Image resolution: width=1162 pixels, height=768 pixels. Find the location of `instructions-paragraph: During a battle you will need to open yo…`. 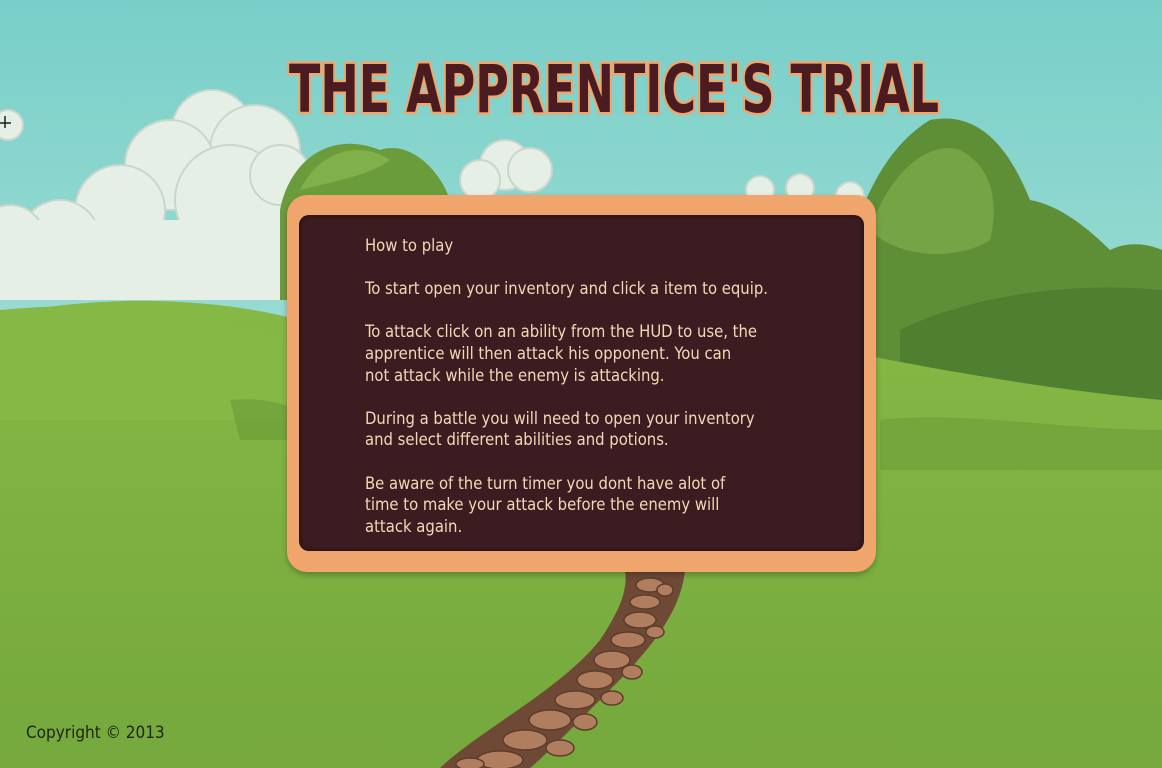

instructions-paragraph: During a battle you will need to open yo… is located at coordinates (560, 429).